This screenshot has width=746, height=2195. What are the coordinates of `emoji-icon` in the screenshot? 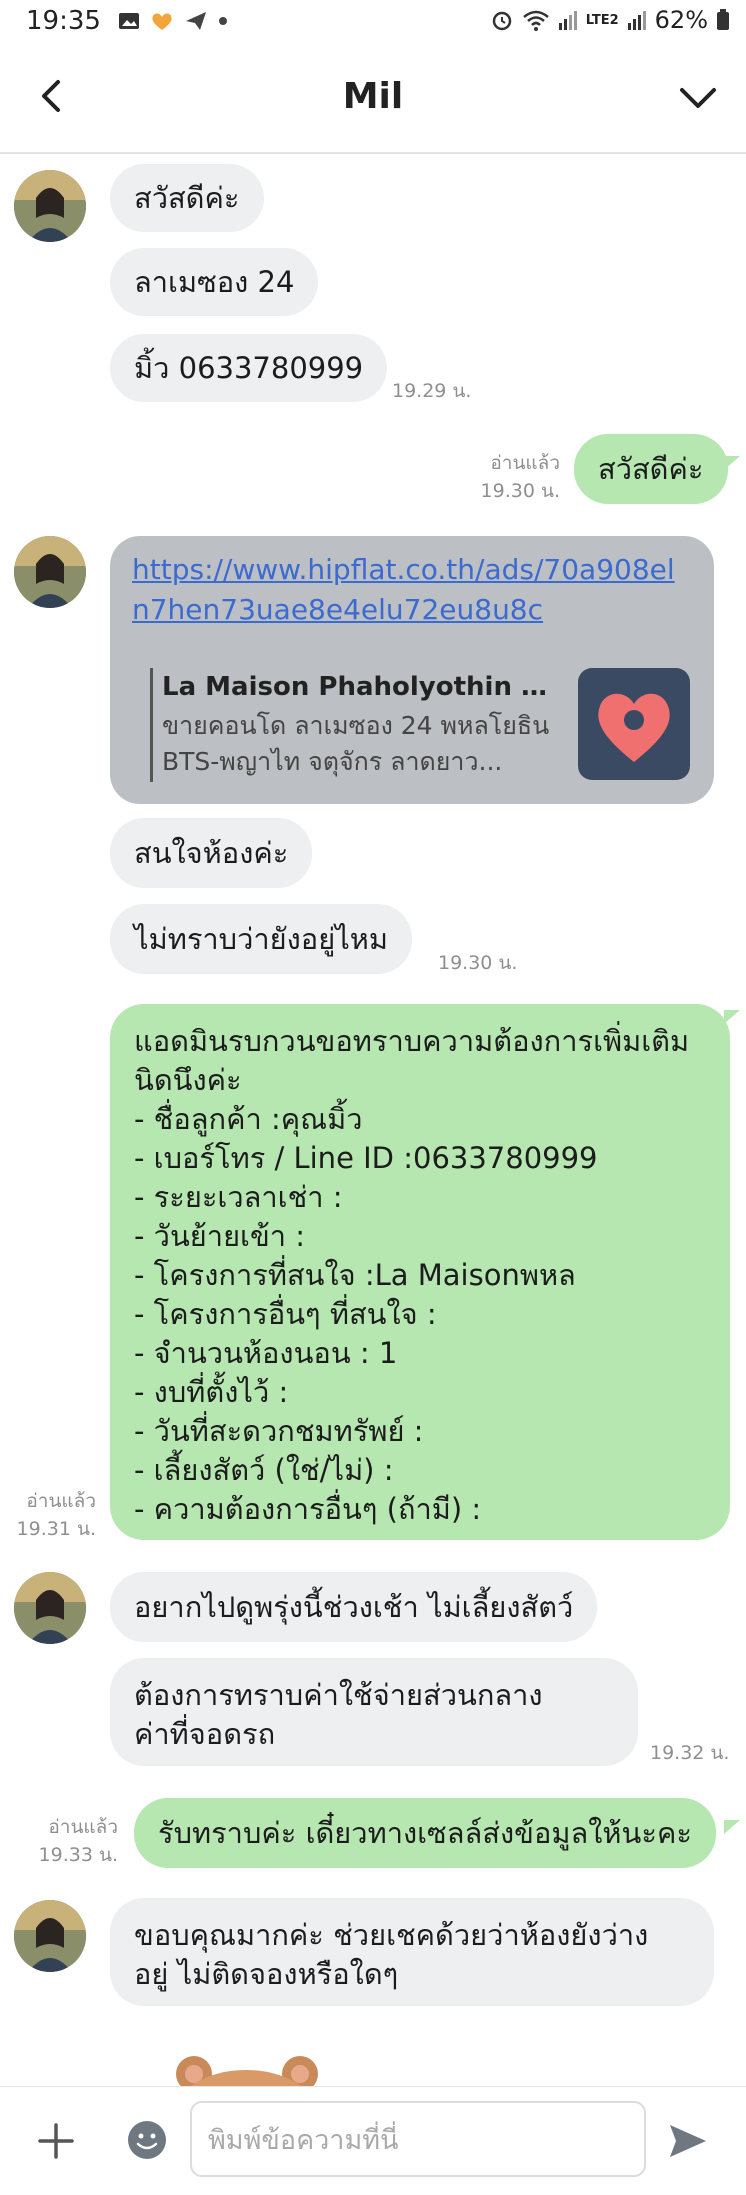 It's located at (147, 2140).